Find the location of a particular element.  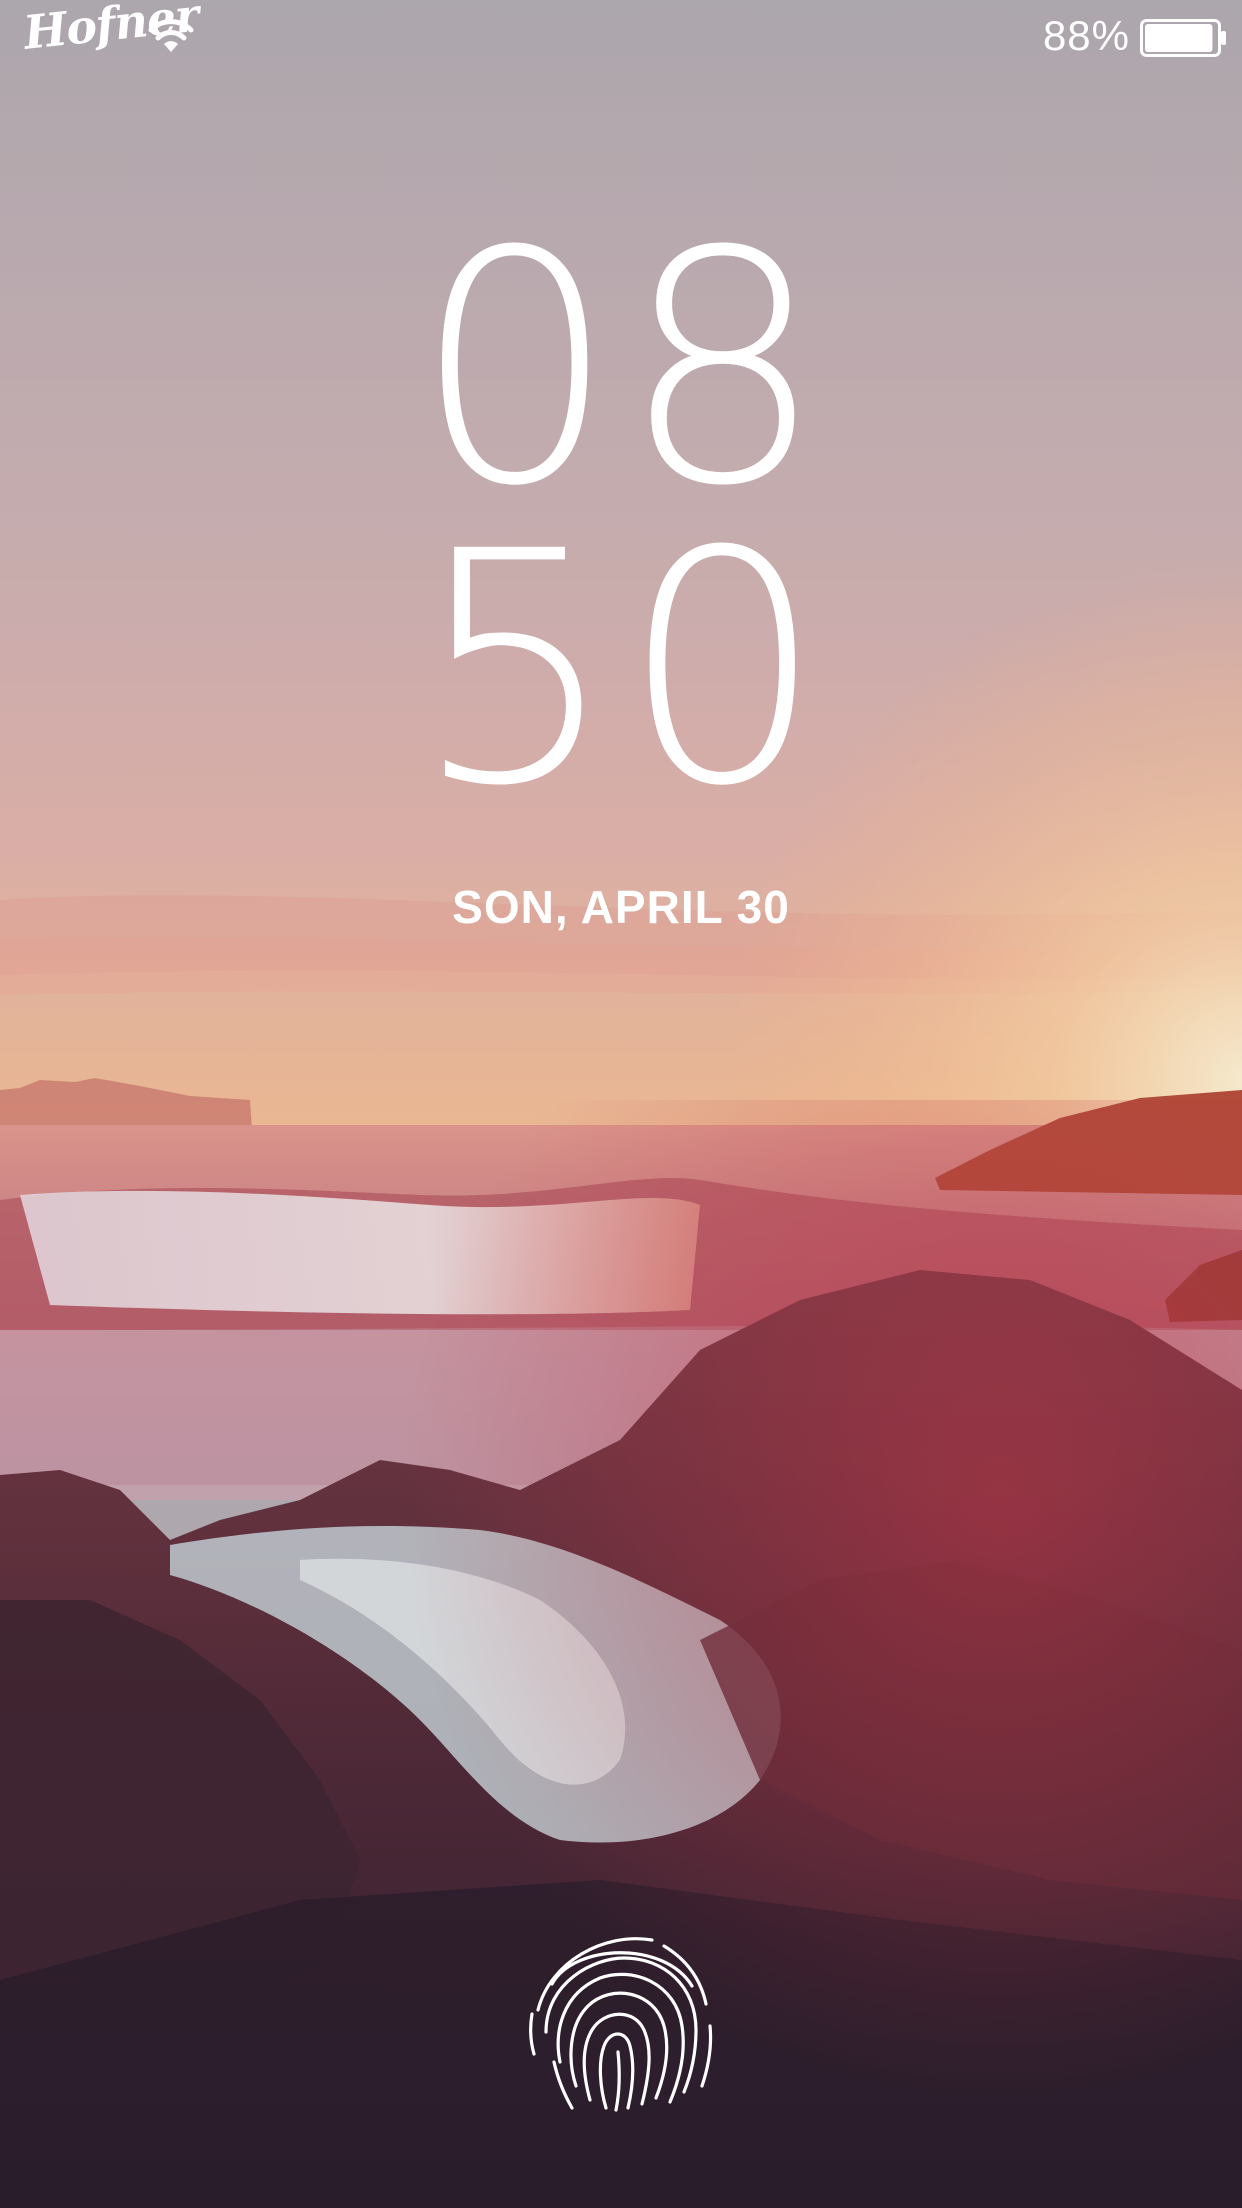

battery-level-fill is located at coordinates (1179, 38).